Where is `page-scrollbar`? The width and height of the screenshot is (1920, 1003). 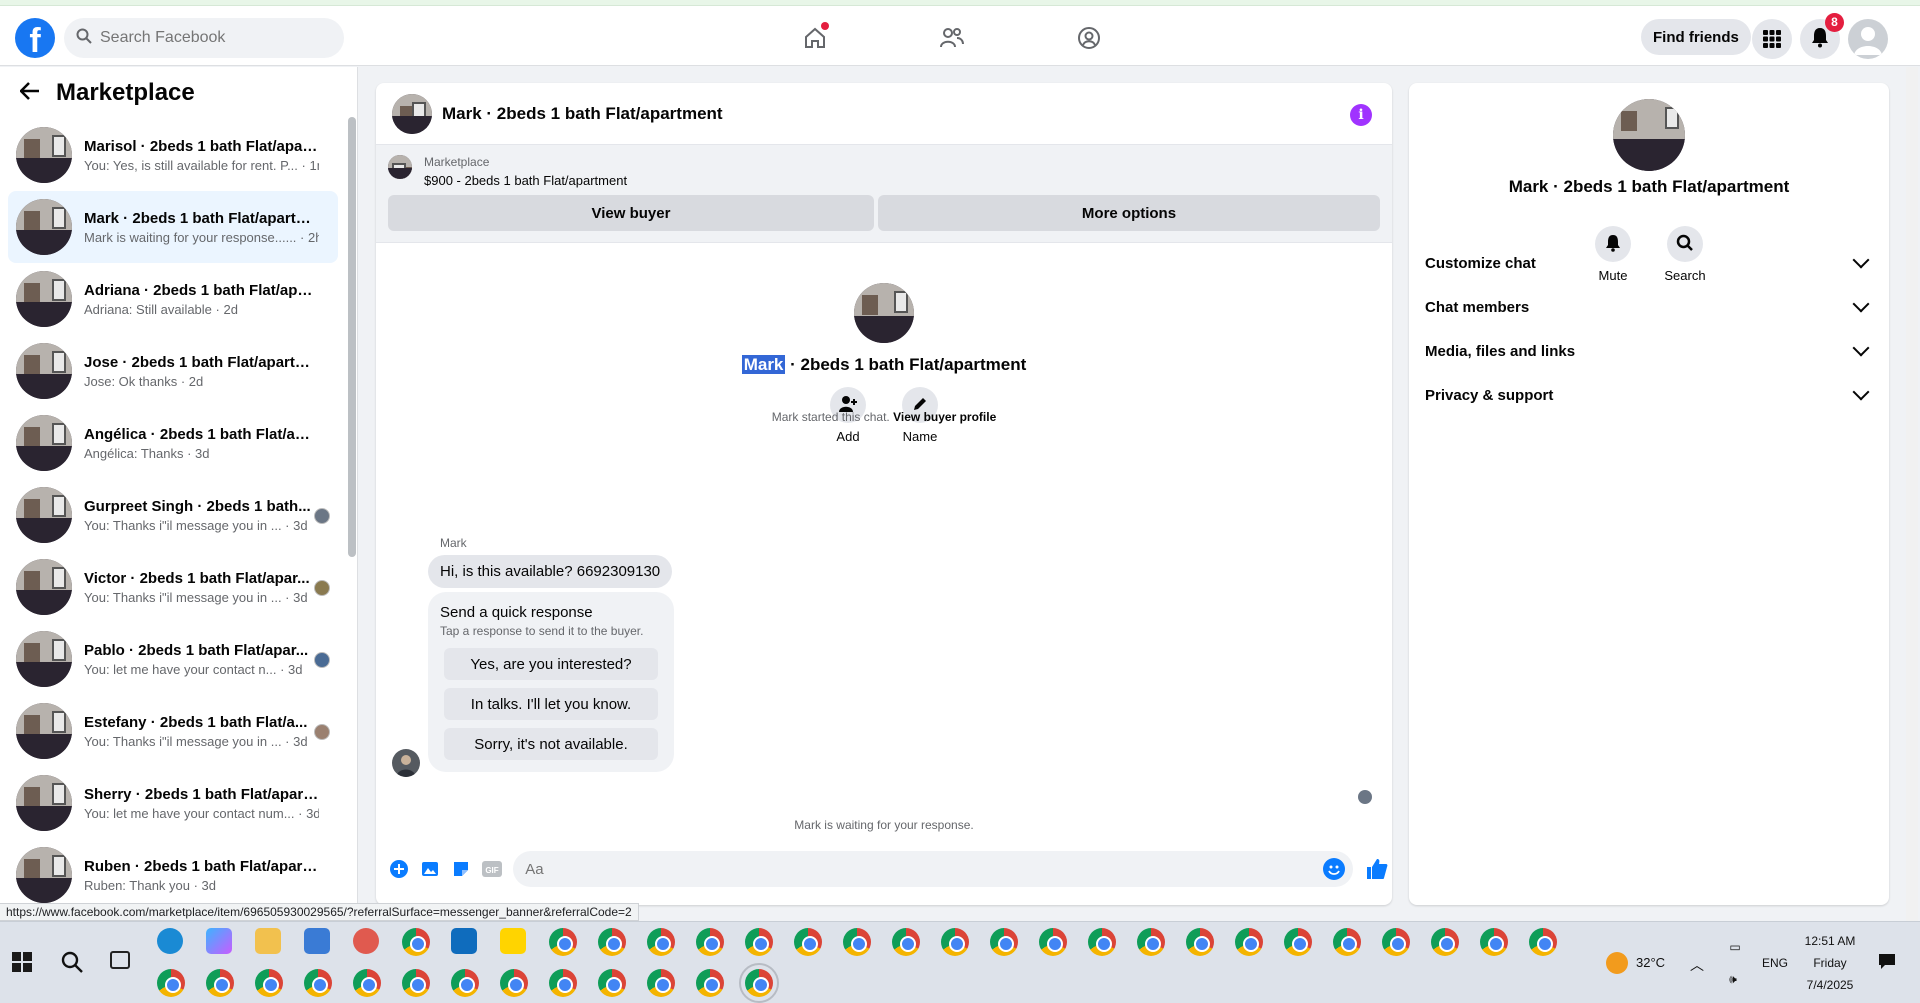 page-scrollbar is located at coordinates (1912, 495).